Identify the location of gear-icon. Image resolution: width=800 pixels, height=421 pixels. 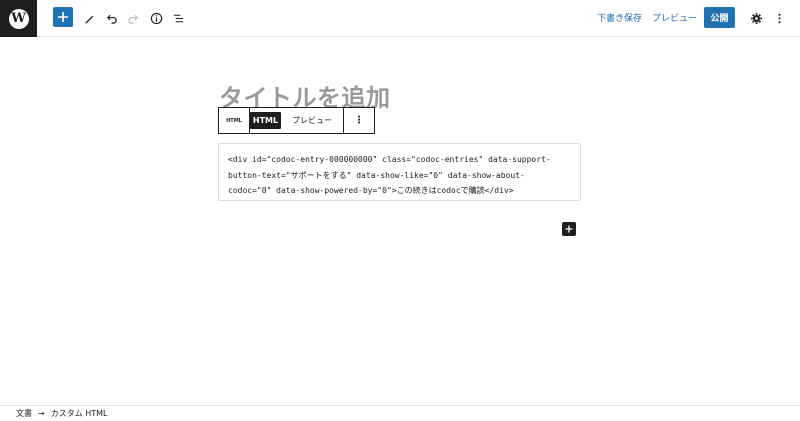
(756, 18).